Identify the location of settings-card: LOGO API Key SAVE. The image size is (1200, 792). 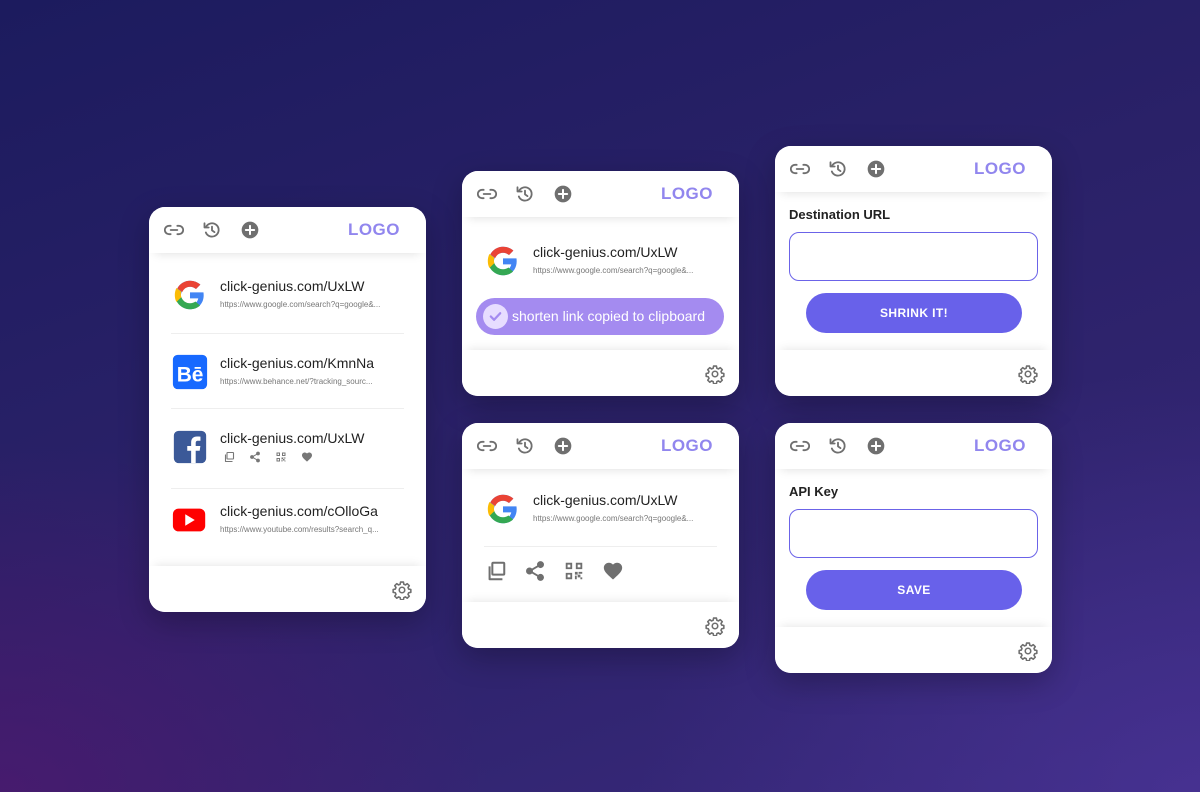
(913, 548).